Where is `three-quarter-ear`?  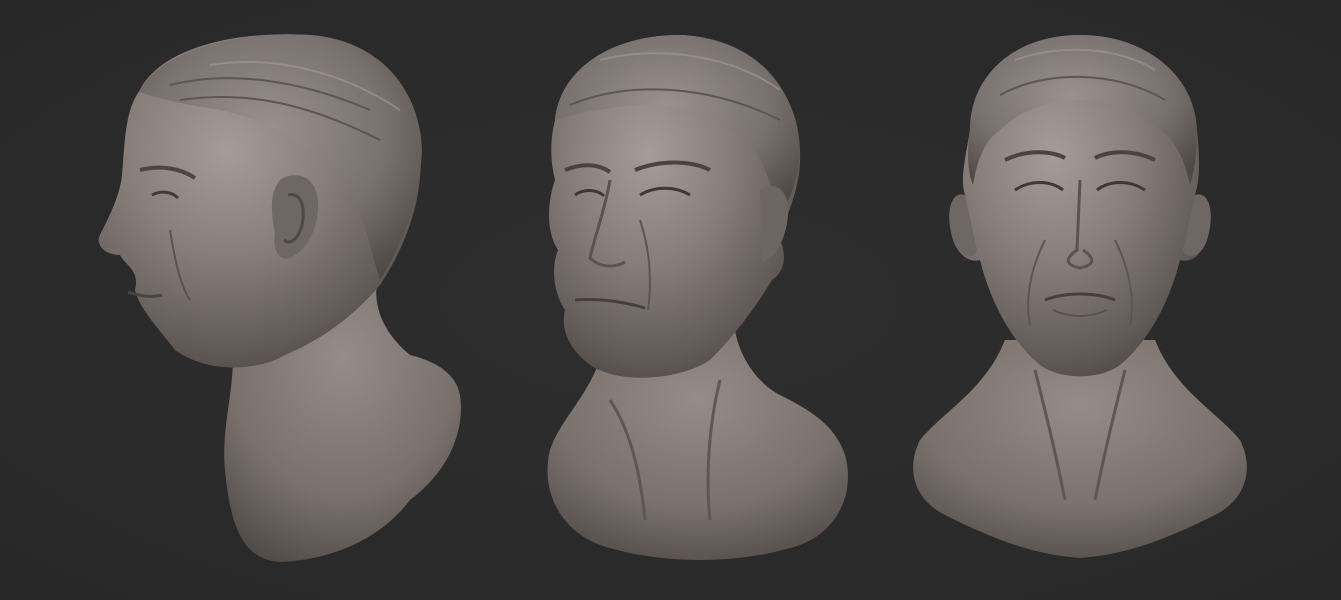 three-quarter-ear is located at coordinates (774, 224).